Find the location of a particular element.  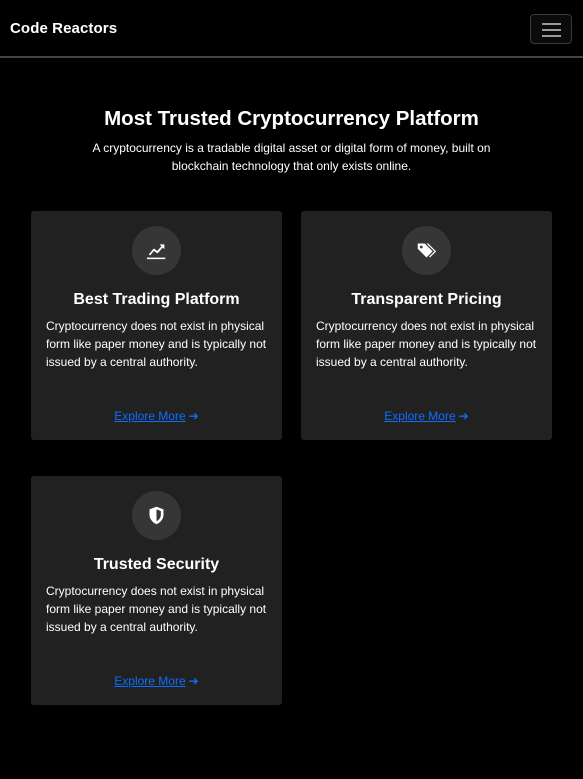

navbar-toggler-button is located at coordinates (551, 29).